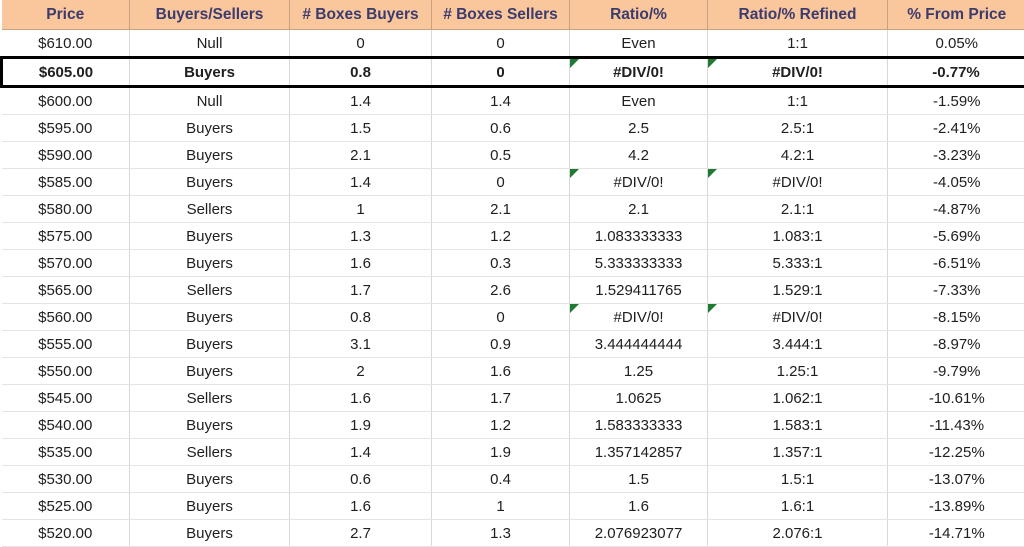  Describe the element at coordinates (639, 15) in the screenshot. I see `column-header-ratio: Ratio/%` at that location.